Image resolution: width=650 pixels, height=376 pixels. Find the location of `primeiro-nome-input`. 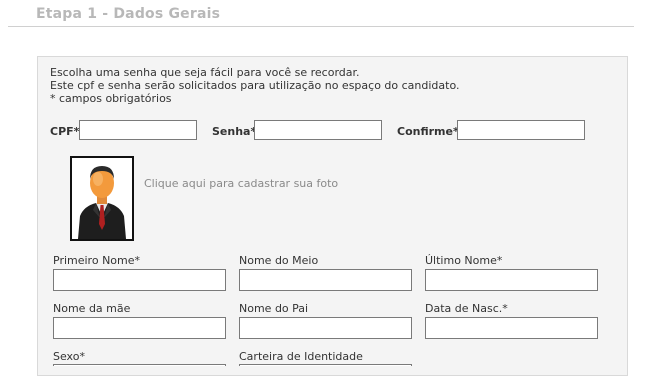

primeiro-nome-input is located at coordinates (139, 280).